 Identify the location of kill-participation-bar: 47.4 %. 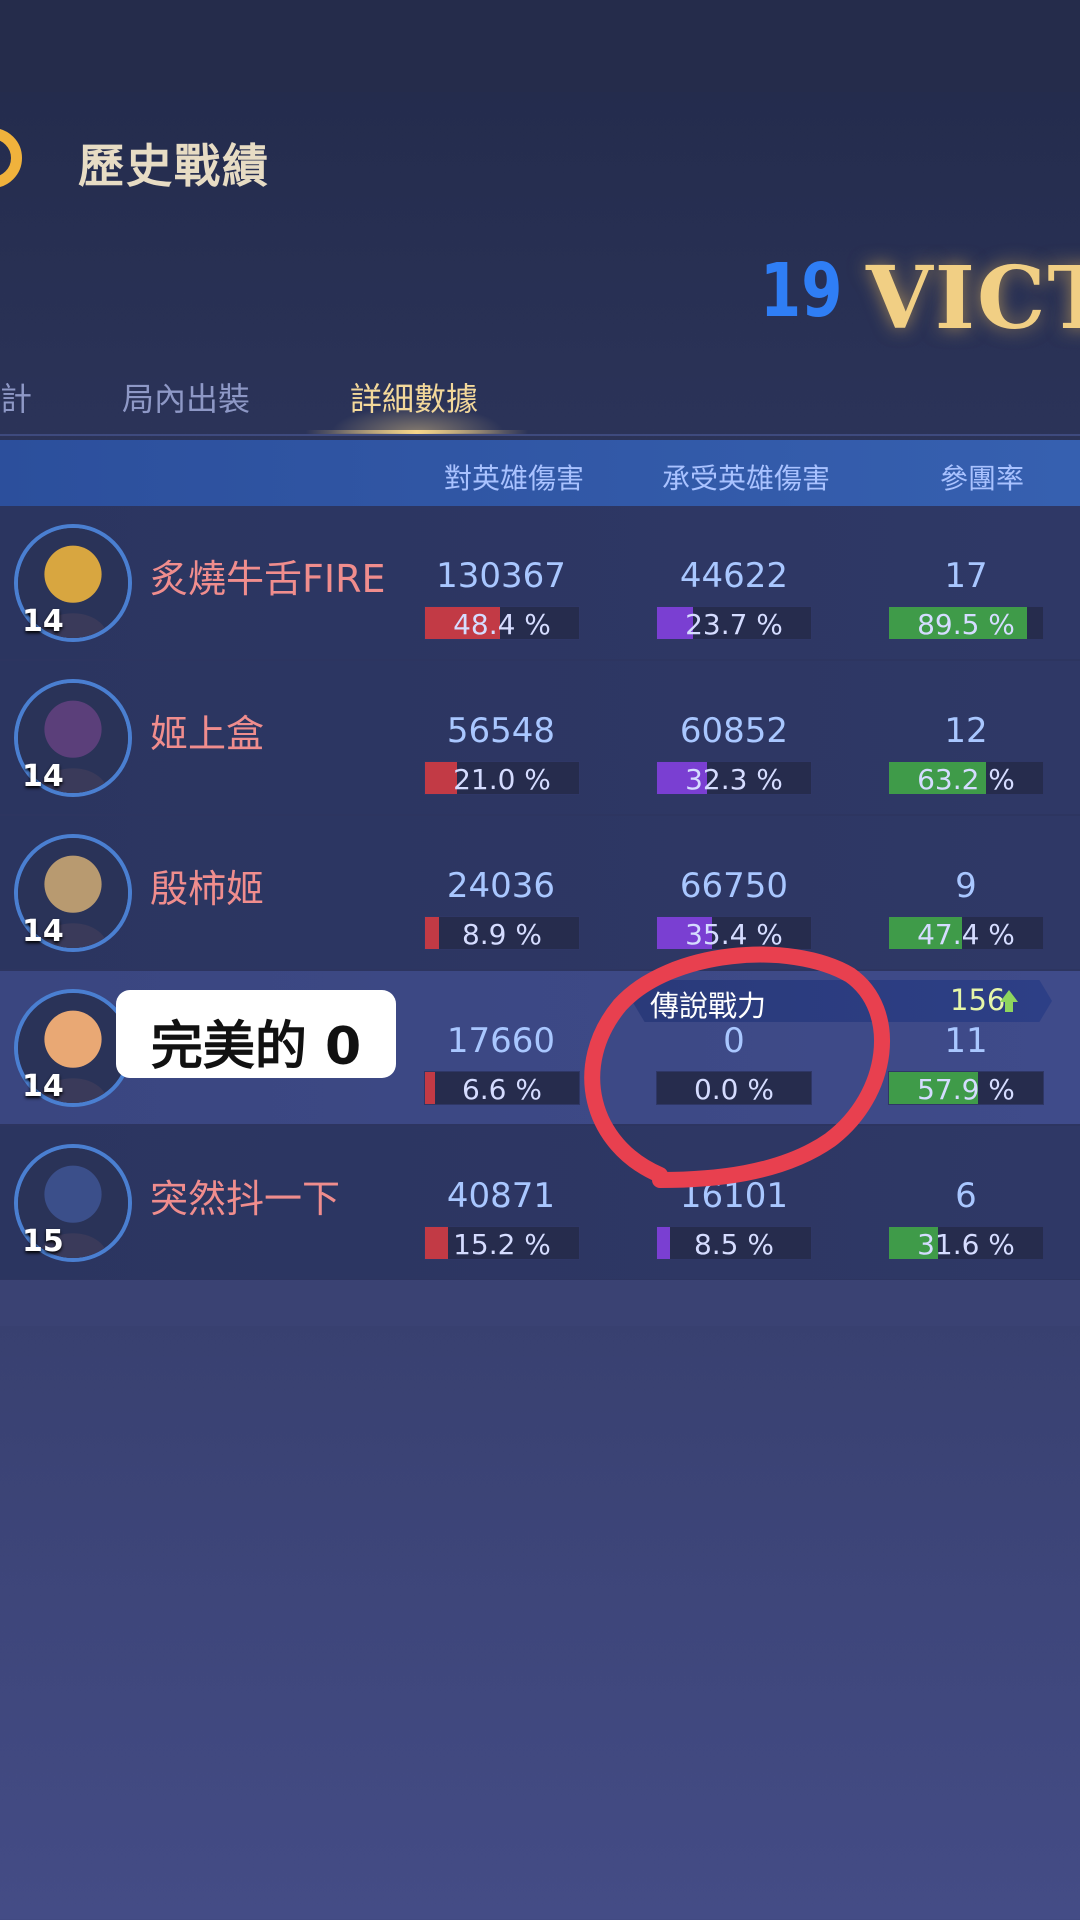
(966, 933).